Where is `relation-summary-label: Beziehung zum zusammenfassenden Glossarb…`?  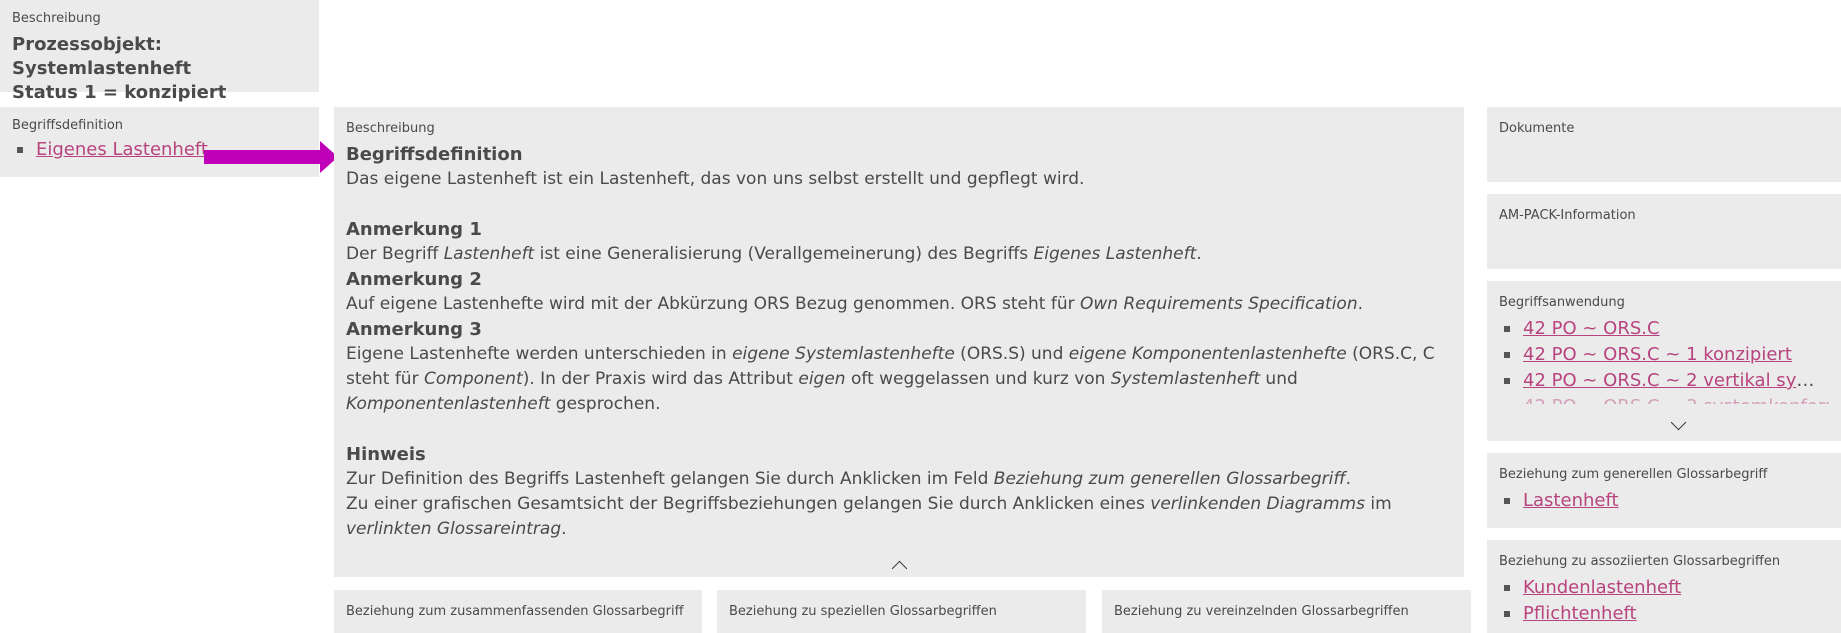
relation-summary-label: Beziehung zum zusammenfassenden Glossarb… is located at coordinates (515, 611).